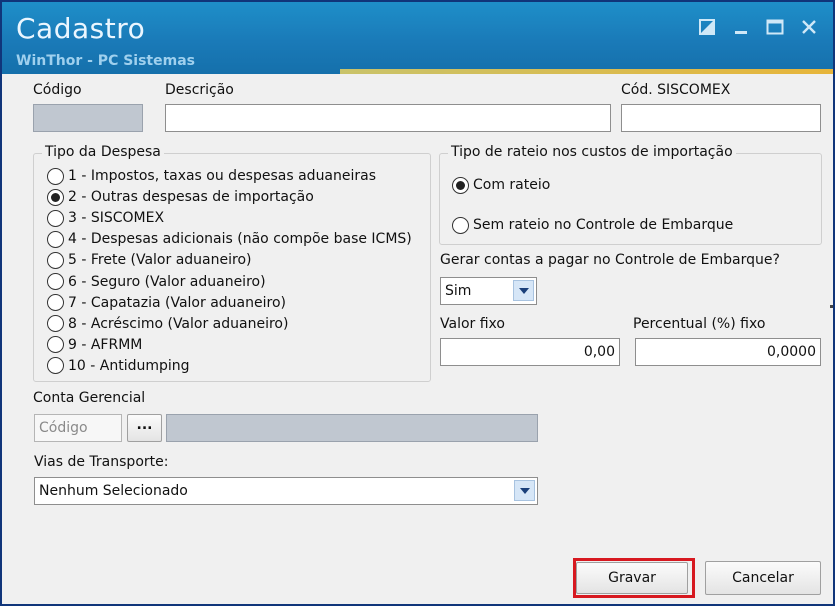  Describe the element at coordinates (472, 324) in the screenshot. I see `valor-fixo-label: Valor fixo` at that location.